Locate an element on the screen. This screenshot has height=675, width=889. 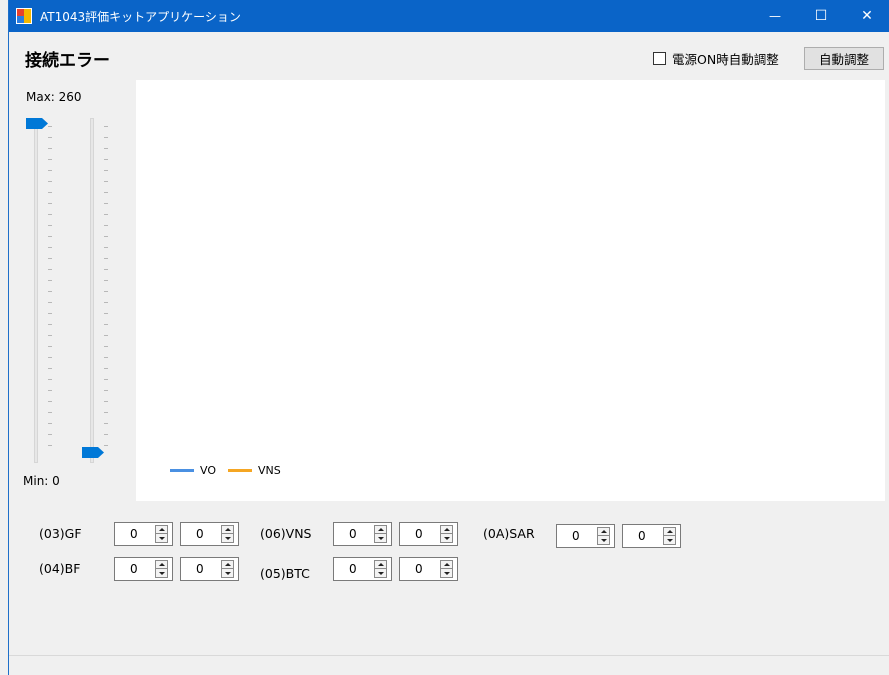
vns-value-1: 0 is located at coordinates (353, 534).